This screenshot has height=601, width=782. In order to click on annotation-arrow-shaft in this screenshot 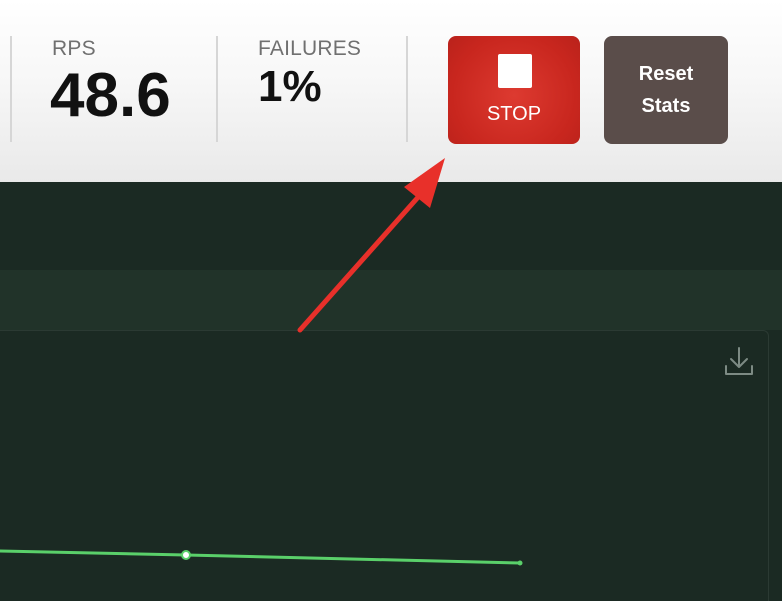, I will do `click(360, 262)`.